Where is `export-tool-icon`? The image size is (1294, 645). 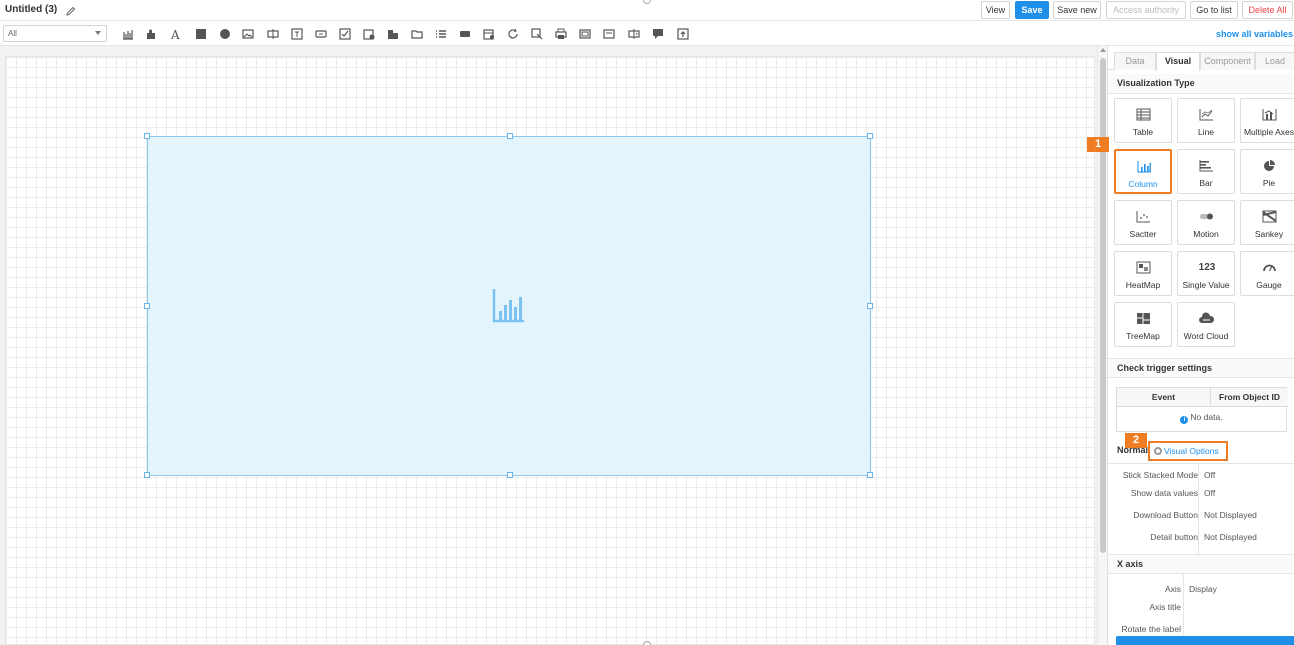 export-tool-icon is located at coordinates (537, 34).